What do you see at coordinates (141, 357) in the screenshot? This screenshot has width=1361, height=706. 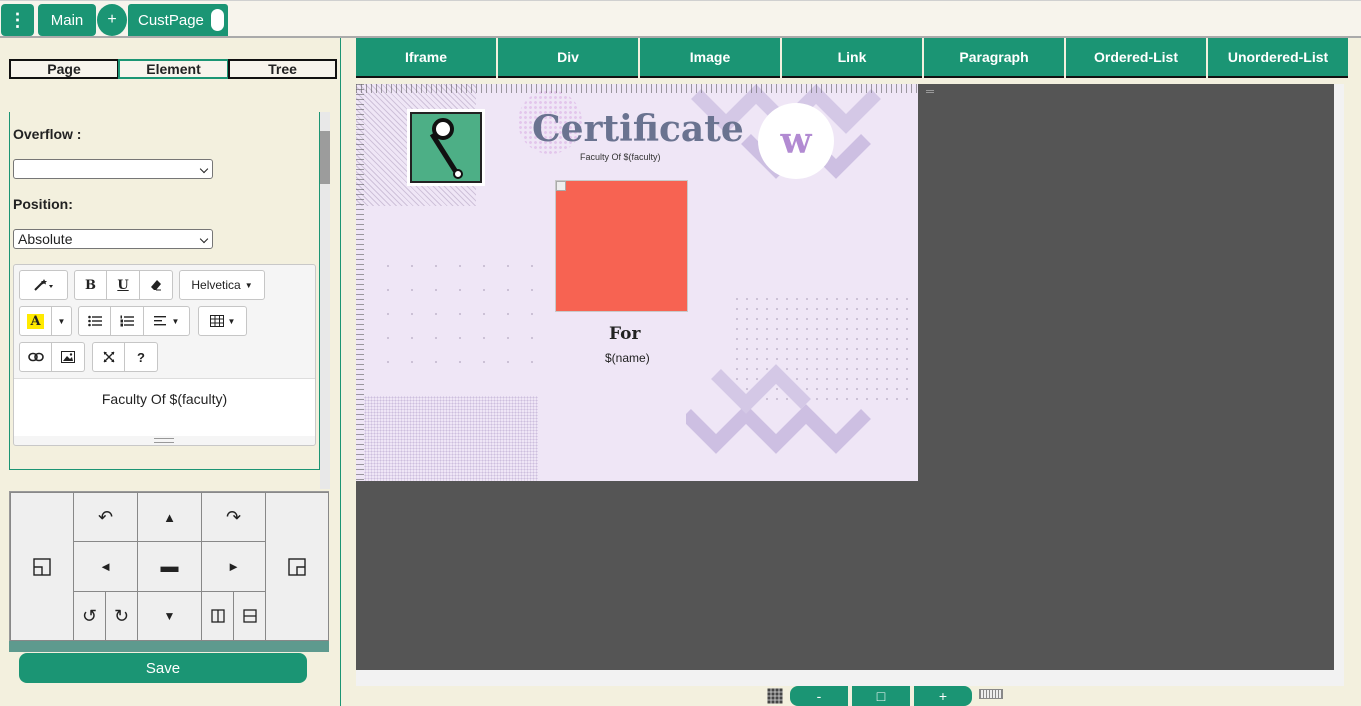 I see `help-button: ?` at bounding box center [141, 357].